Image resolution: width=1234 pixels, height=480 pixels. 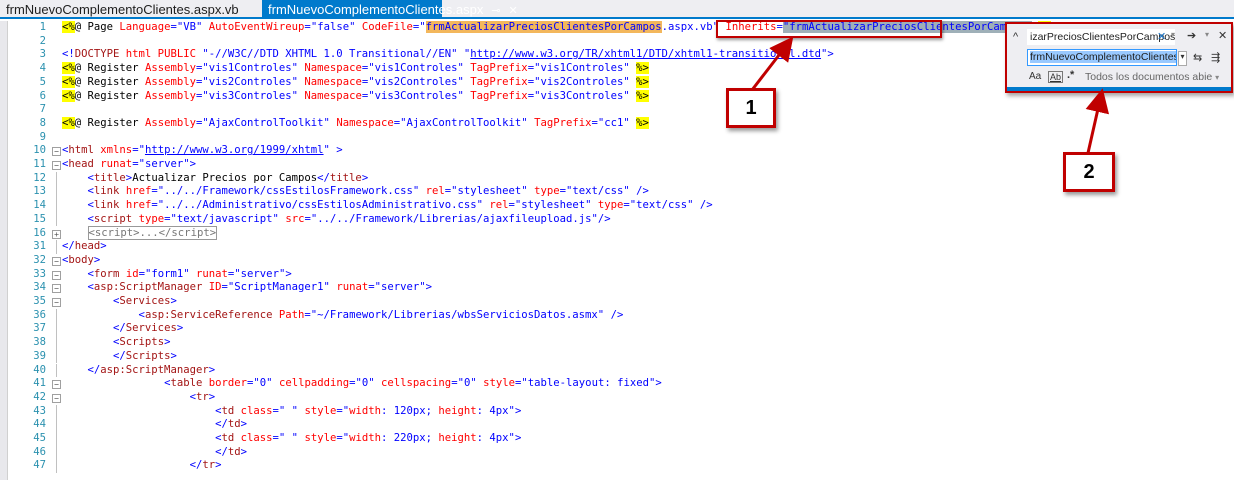 What do you see at coordinates (1089, 172) in the screenshot?
I see `annotation-label-2: 2` at bounding box center [1089, 172].